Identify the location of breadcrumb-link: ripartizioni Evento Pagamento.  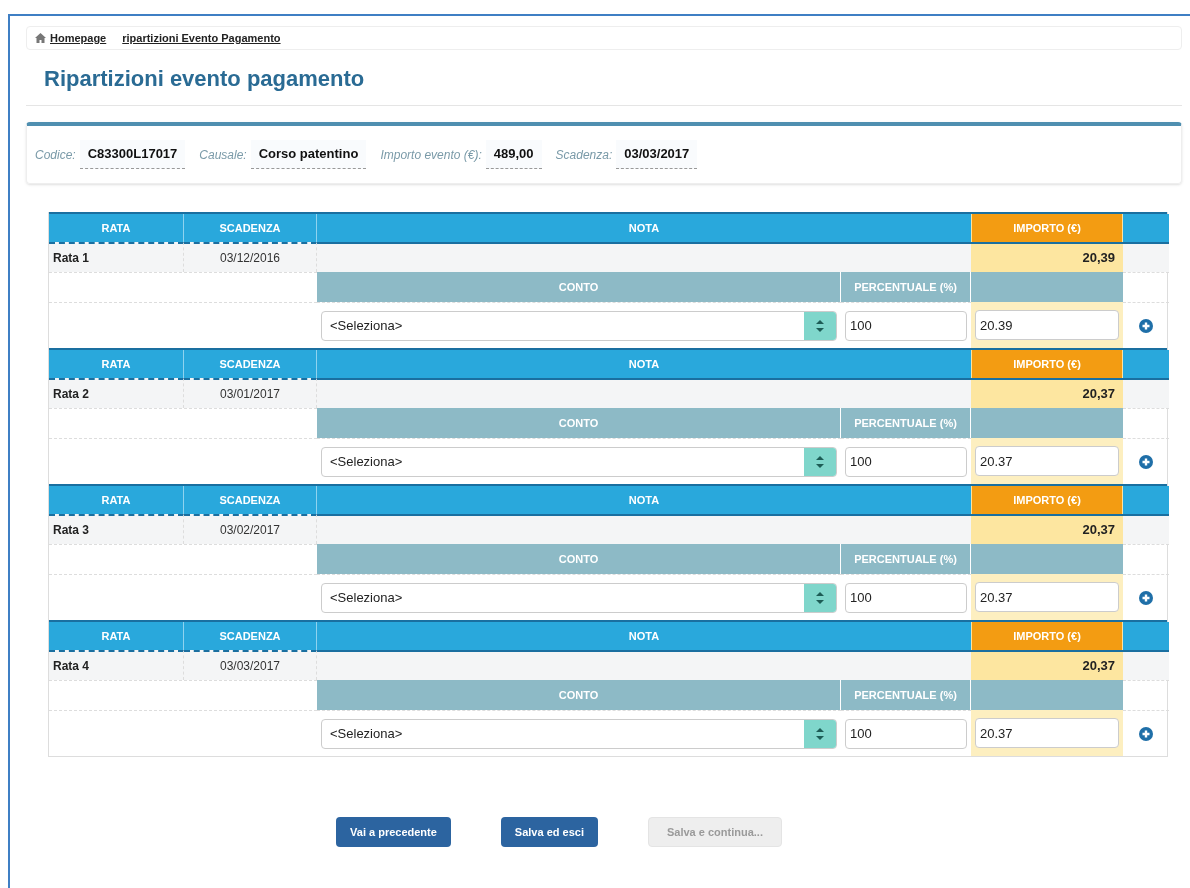
(201, 38).